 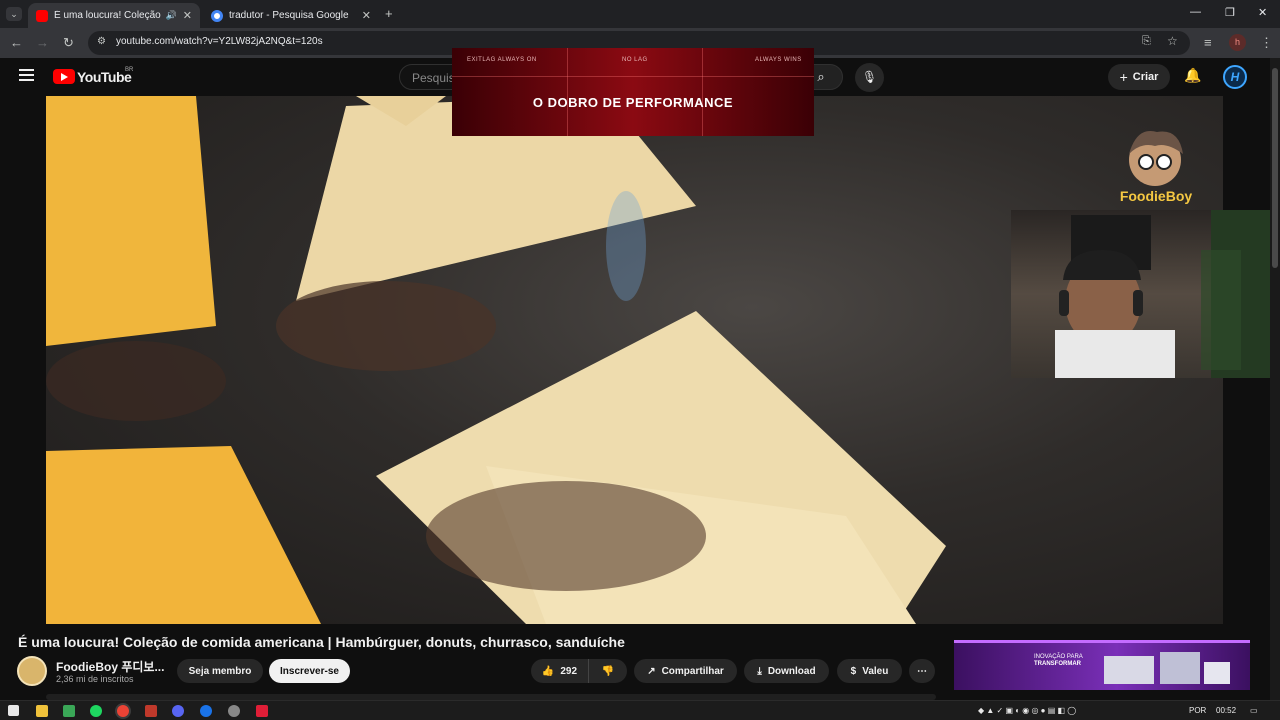 I want to click on share-label: Compartilhar, so click(x=692, y=671).